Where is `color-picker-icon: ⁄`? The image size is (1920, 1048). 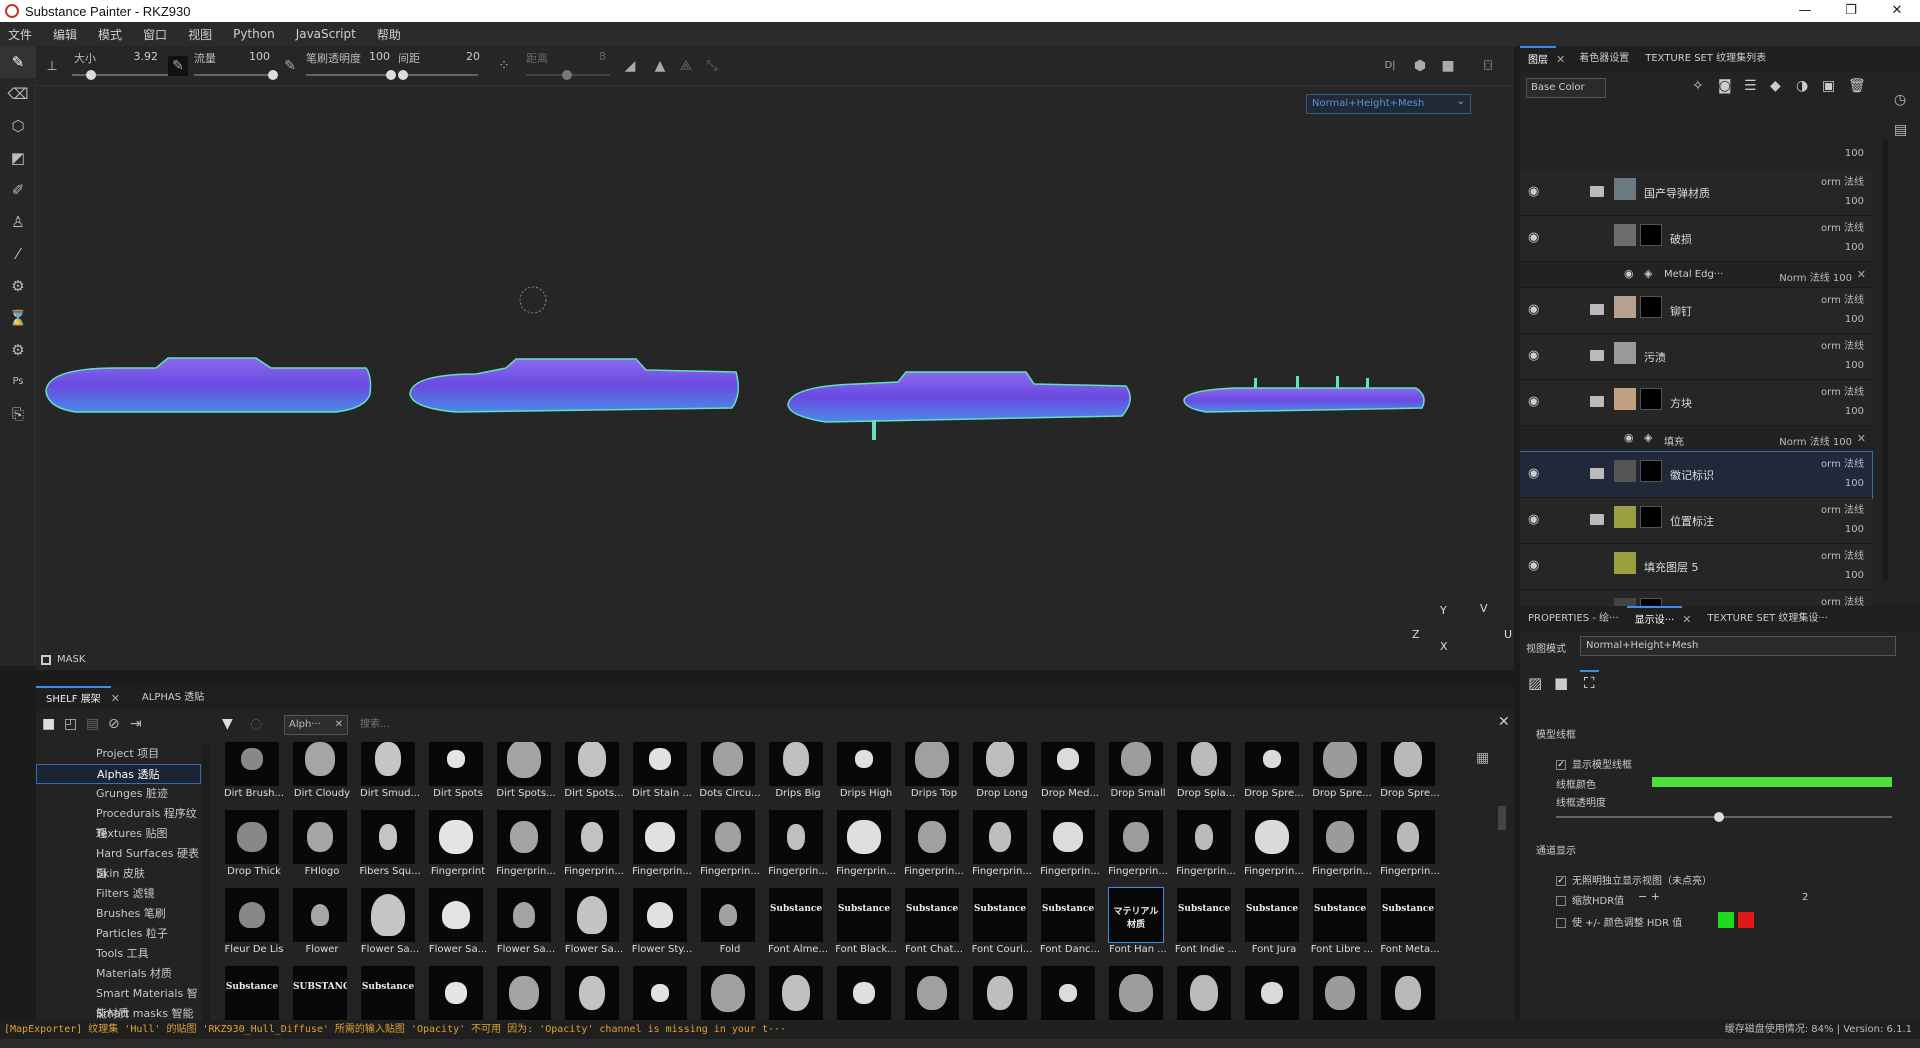
color-picker-icon: ⁄ is located at coordinates (18, 254).